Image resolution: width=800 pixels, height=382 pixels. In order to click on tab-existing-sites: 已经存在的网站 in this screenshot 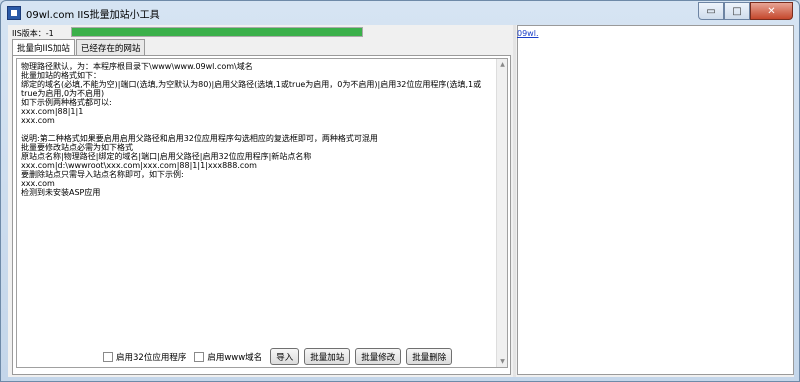, I will do `click(110, 47)`.